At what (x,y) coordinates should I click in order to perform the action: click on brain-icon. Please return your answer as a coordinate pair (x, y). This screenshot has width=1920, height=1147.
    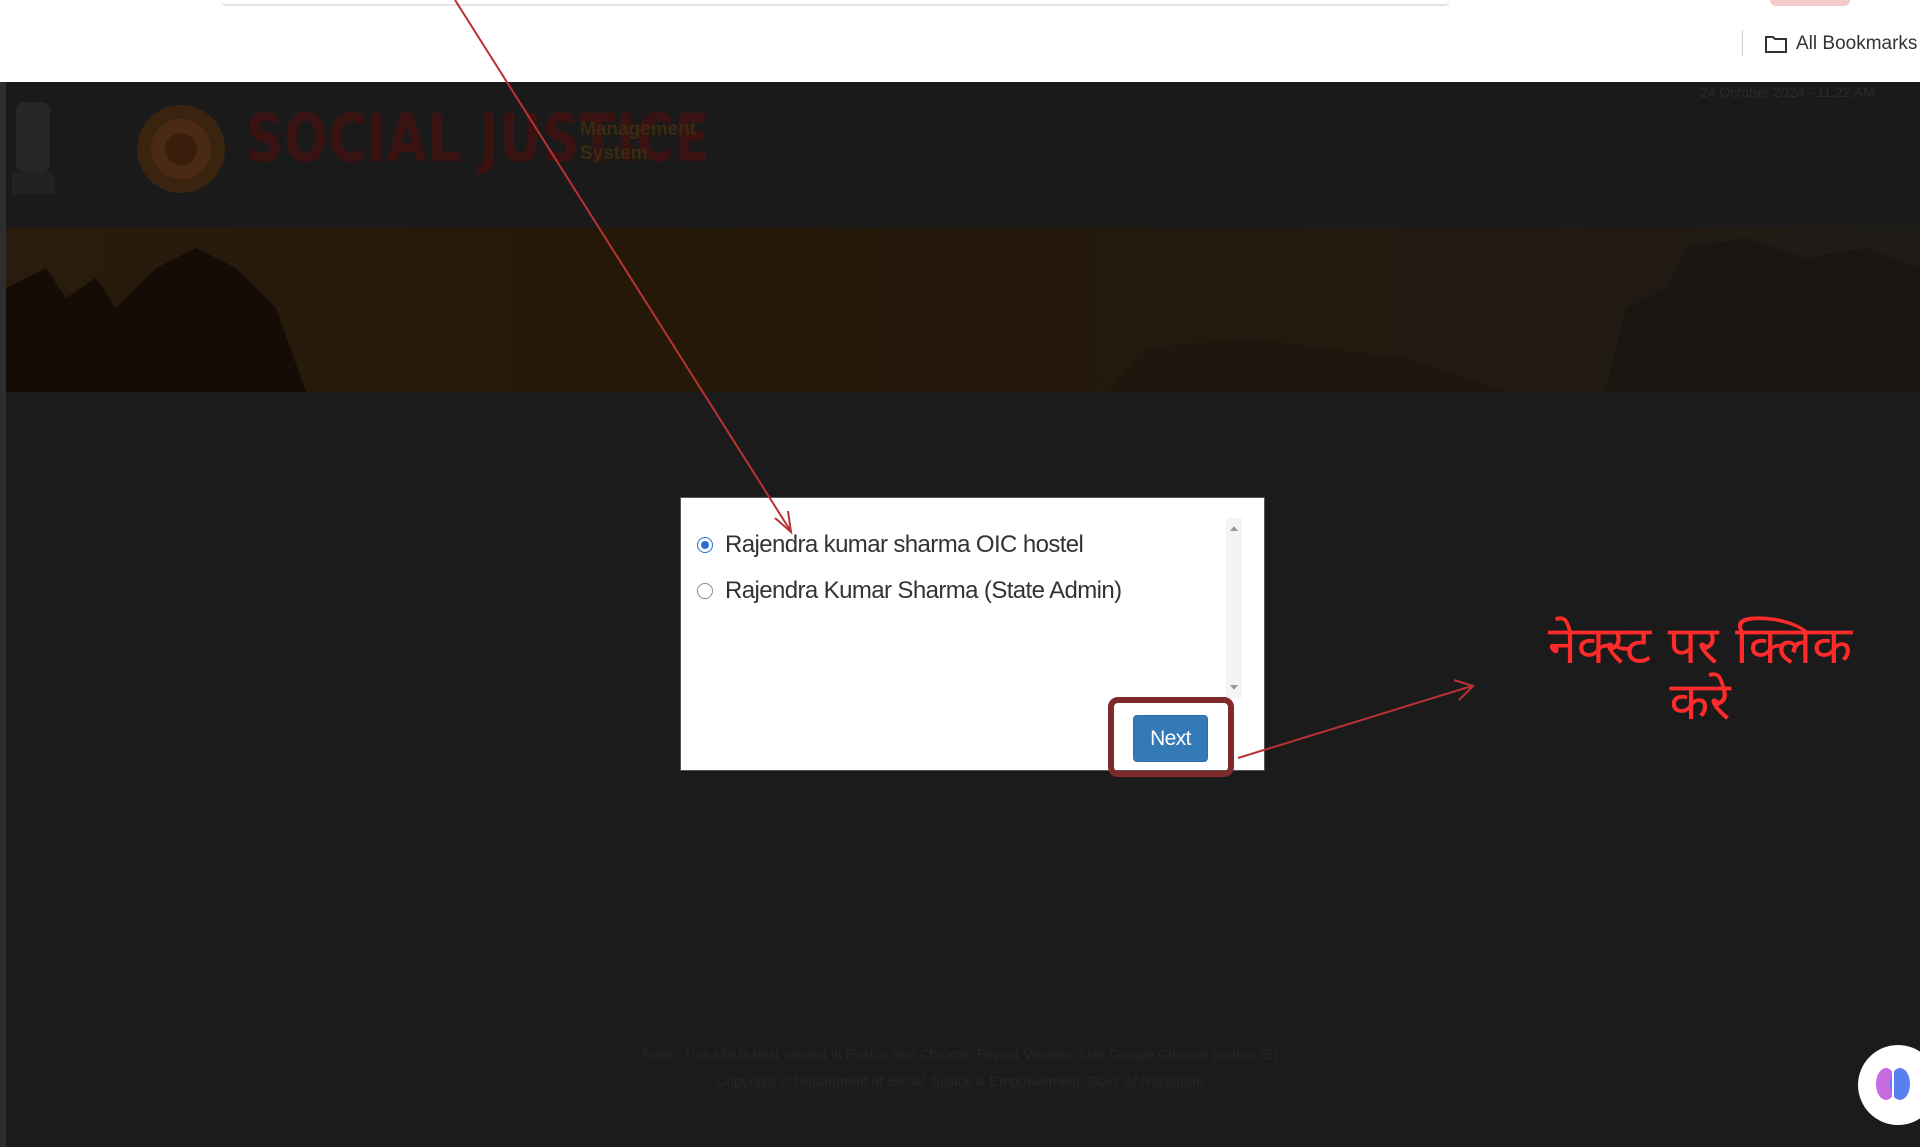
    Looking at the image, I should click on (1893, 1084).